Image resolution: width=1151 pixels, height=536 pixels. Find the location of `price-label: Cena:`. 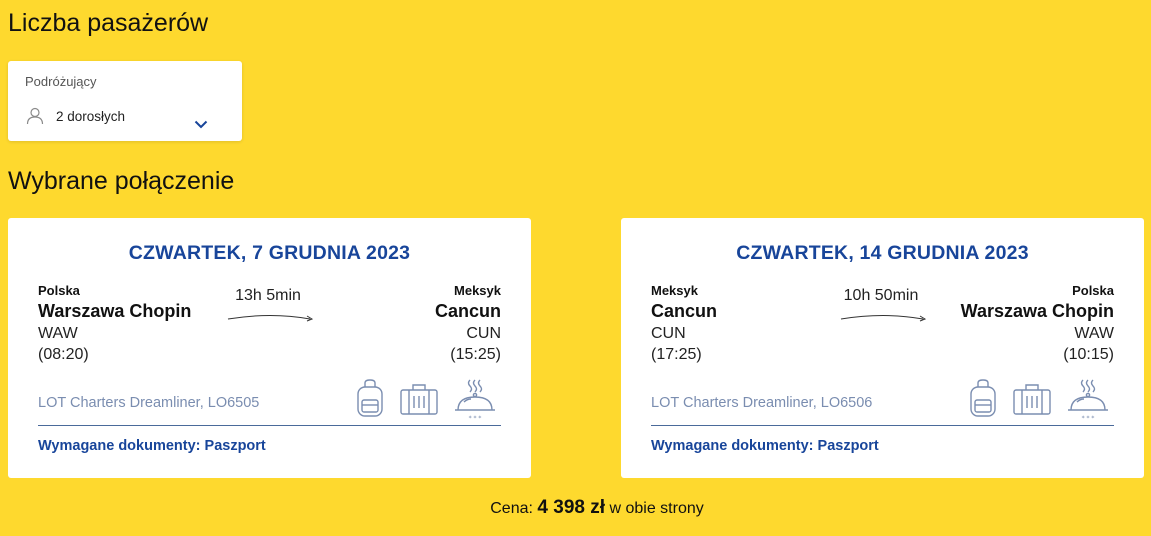

price-label: Cena: is located at coordinates (511, 508).